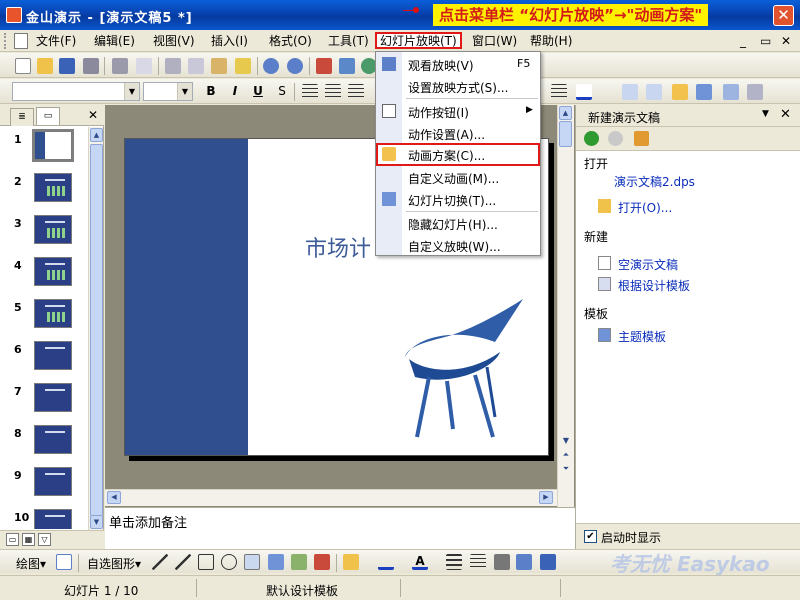 The width and height of the screenshot is (800, 600). I want to click on undo-icon, so click(271, 66).